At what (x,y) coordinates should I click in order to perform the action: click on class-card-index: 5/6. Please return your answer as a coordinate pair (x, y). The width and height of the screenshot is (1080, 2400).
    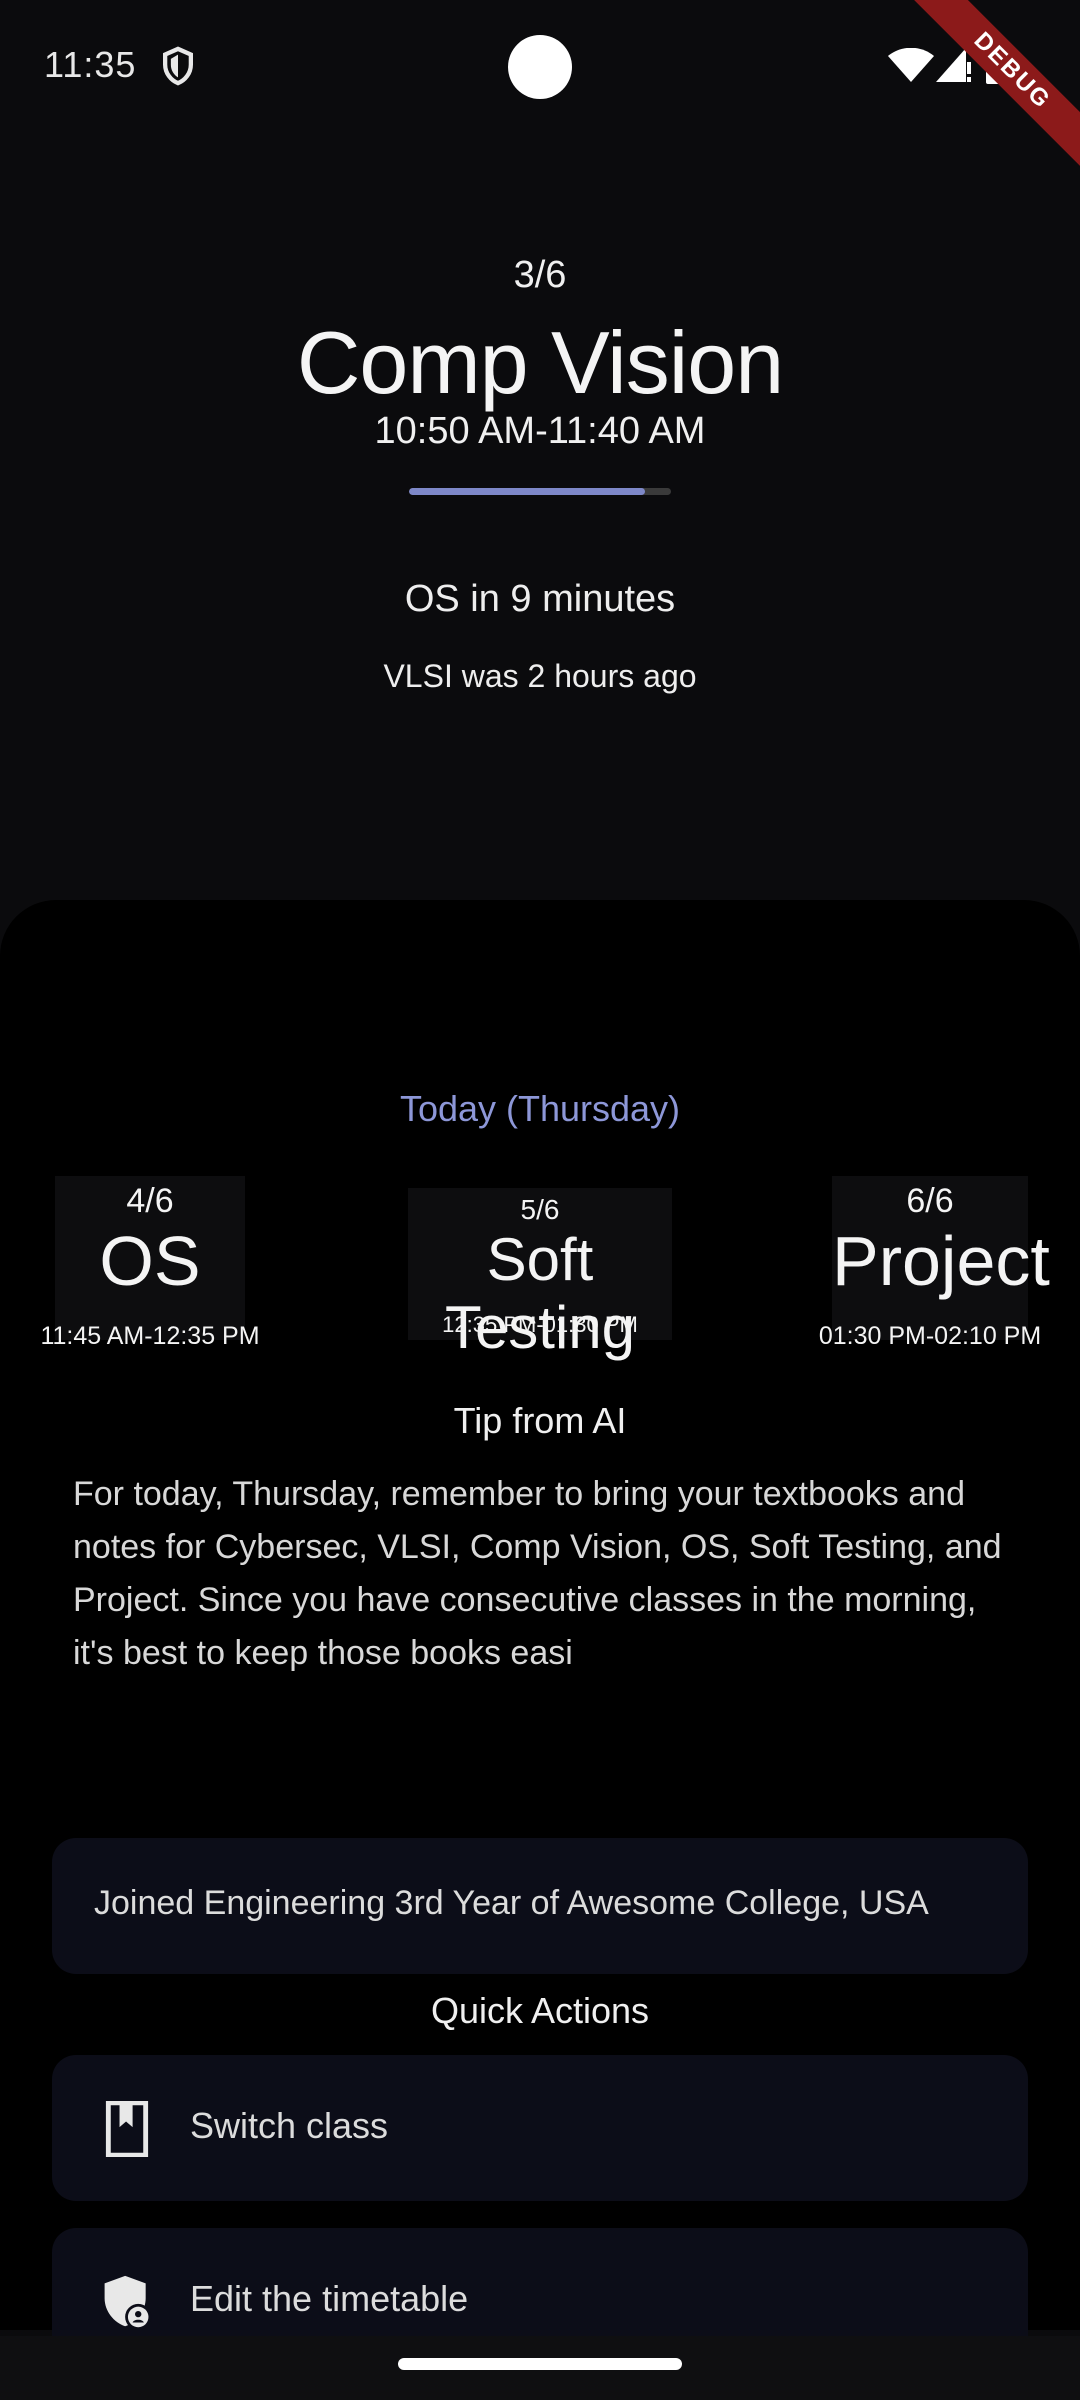
    Looking at the image, I should click on (540, 1209).